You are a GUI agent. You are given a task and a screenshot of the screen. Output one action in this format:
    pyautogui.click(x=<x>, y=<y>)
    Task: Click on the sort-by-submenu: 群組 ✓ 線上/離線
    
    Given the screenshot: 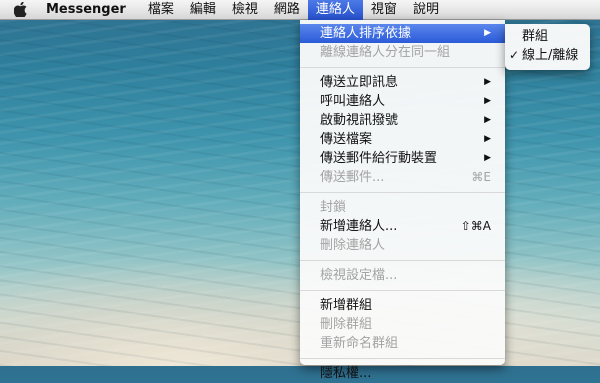 What is the action you would take?
    pyautogui.click(x=547, y=47)
    